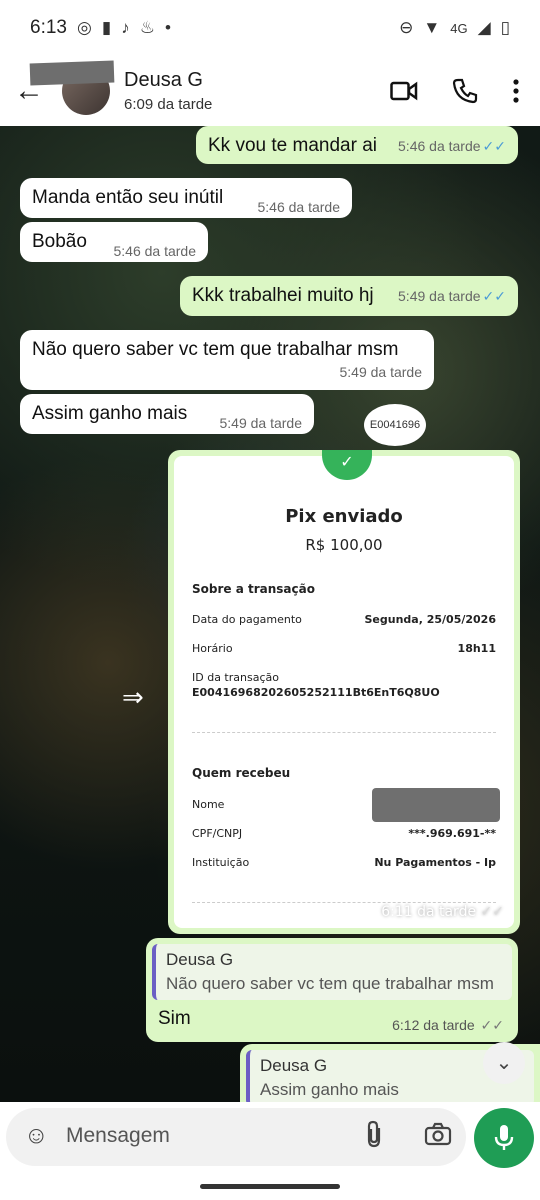  Describe the element at coordinates (344, 516) in the screenshot. I see `pix-title: Pix enviado` at that location.